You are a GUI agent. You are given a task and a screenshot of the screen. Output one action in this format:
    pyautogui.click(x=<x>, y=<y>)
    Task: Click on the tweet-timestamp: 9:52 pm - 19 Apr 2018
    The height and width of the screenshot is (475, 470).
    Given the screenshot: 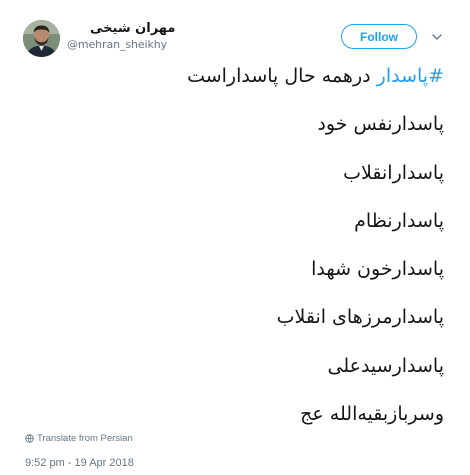 What is the action you would take?
    pyautogui.click(x=79, y=463)
    